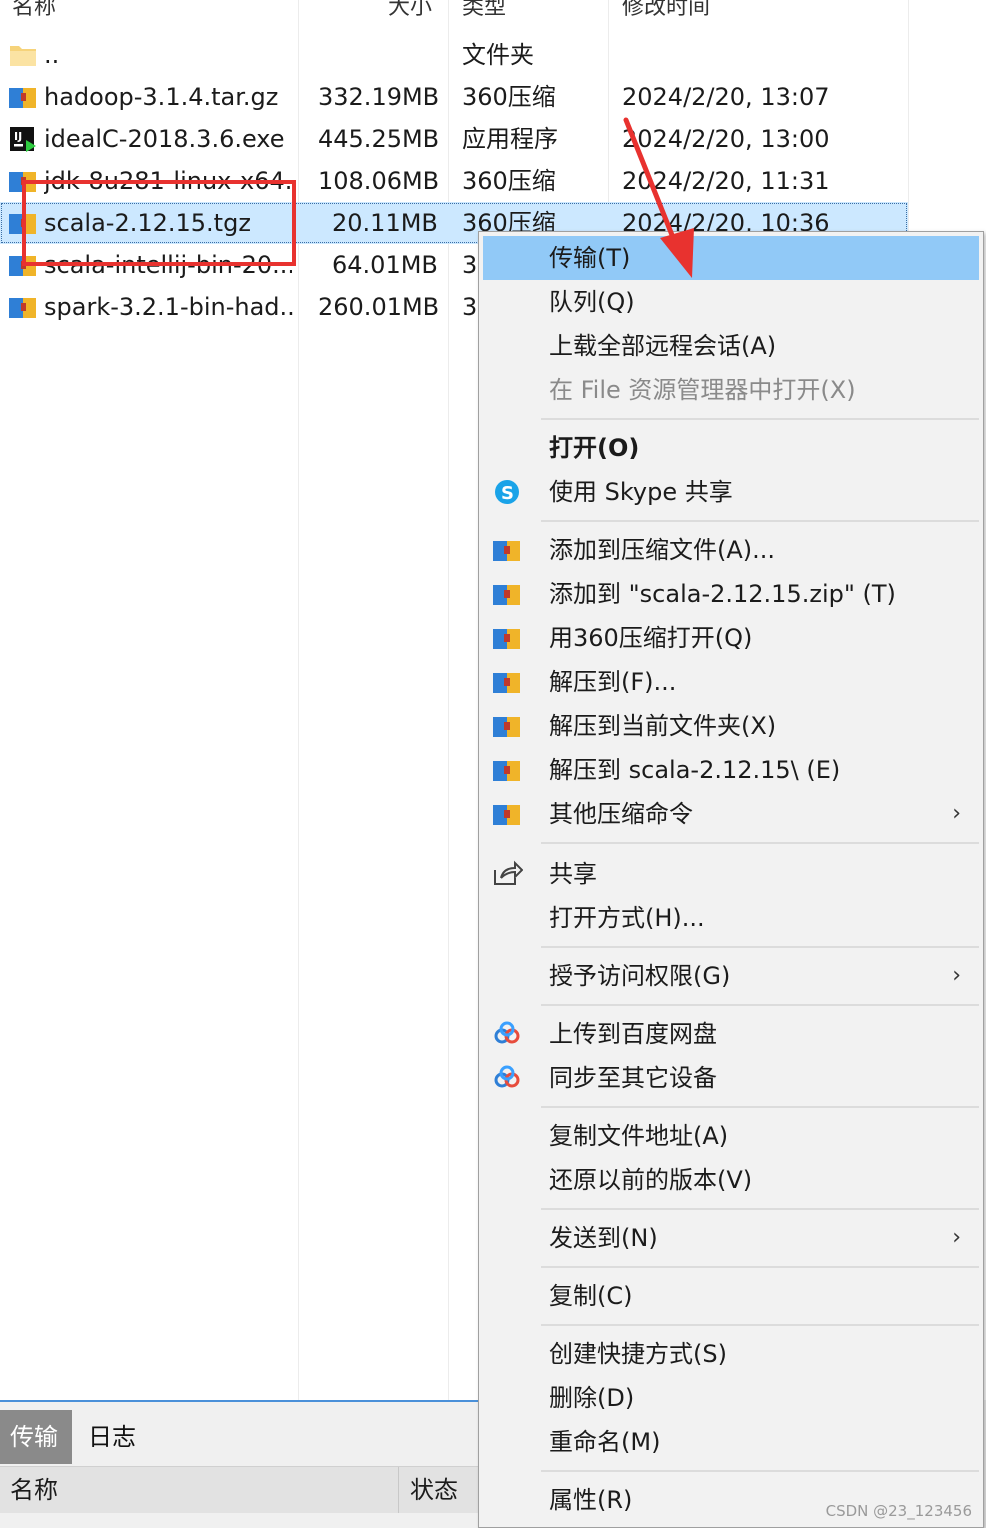 This screenshot has width=986, height=1528. Describe the element at coordinates (379, 97) in the screenshot. I see `file-size: 332.19MB` at that location.